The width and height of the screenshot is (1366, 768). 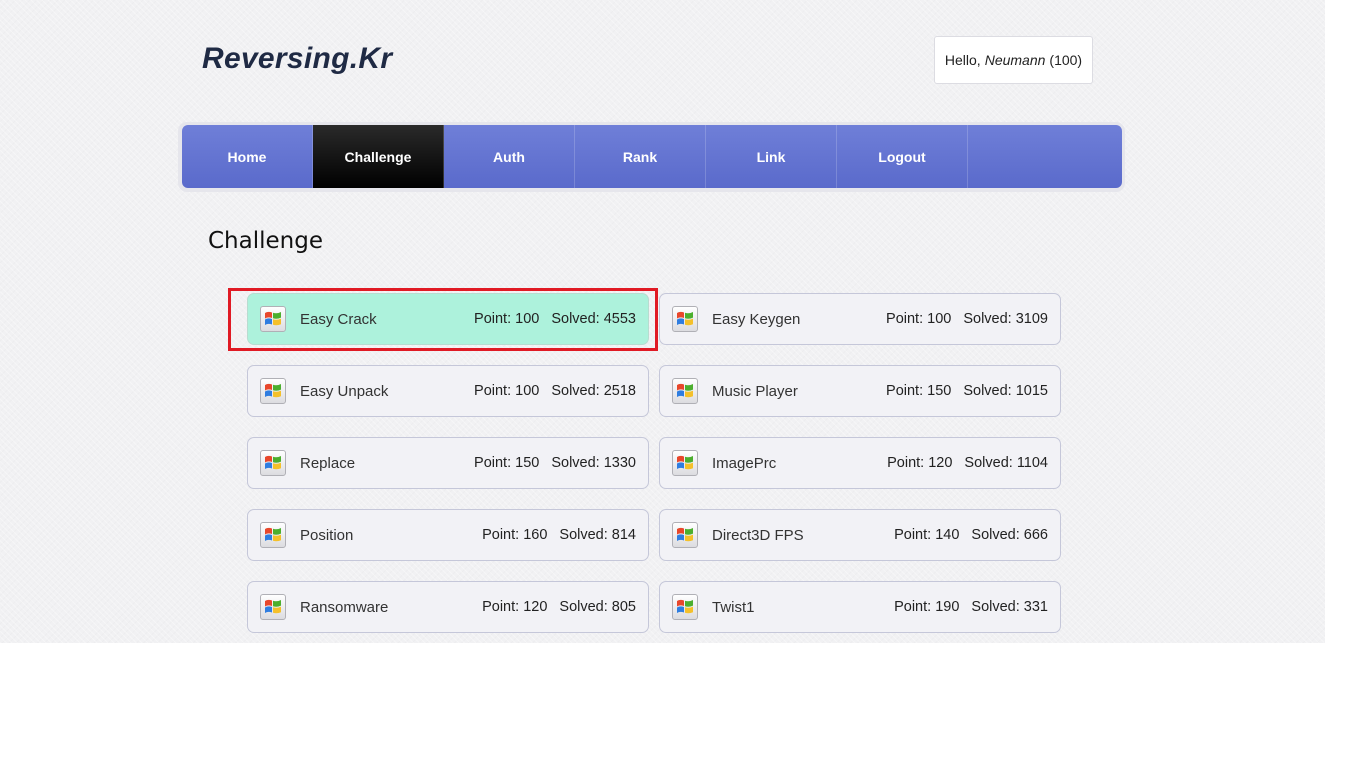 I want to click on nav-link: Link, so click(x=771, y=156).